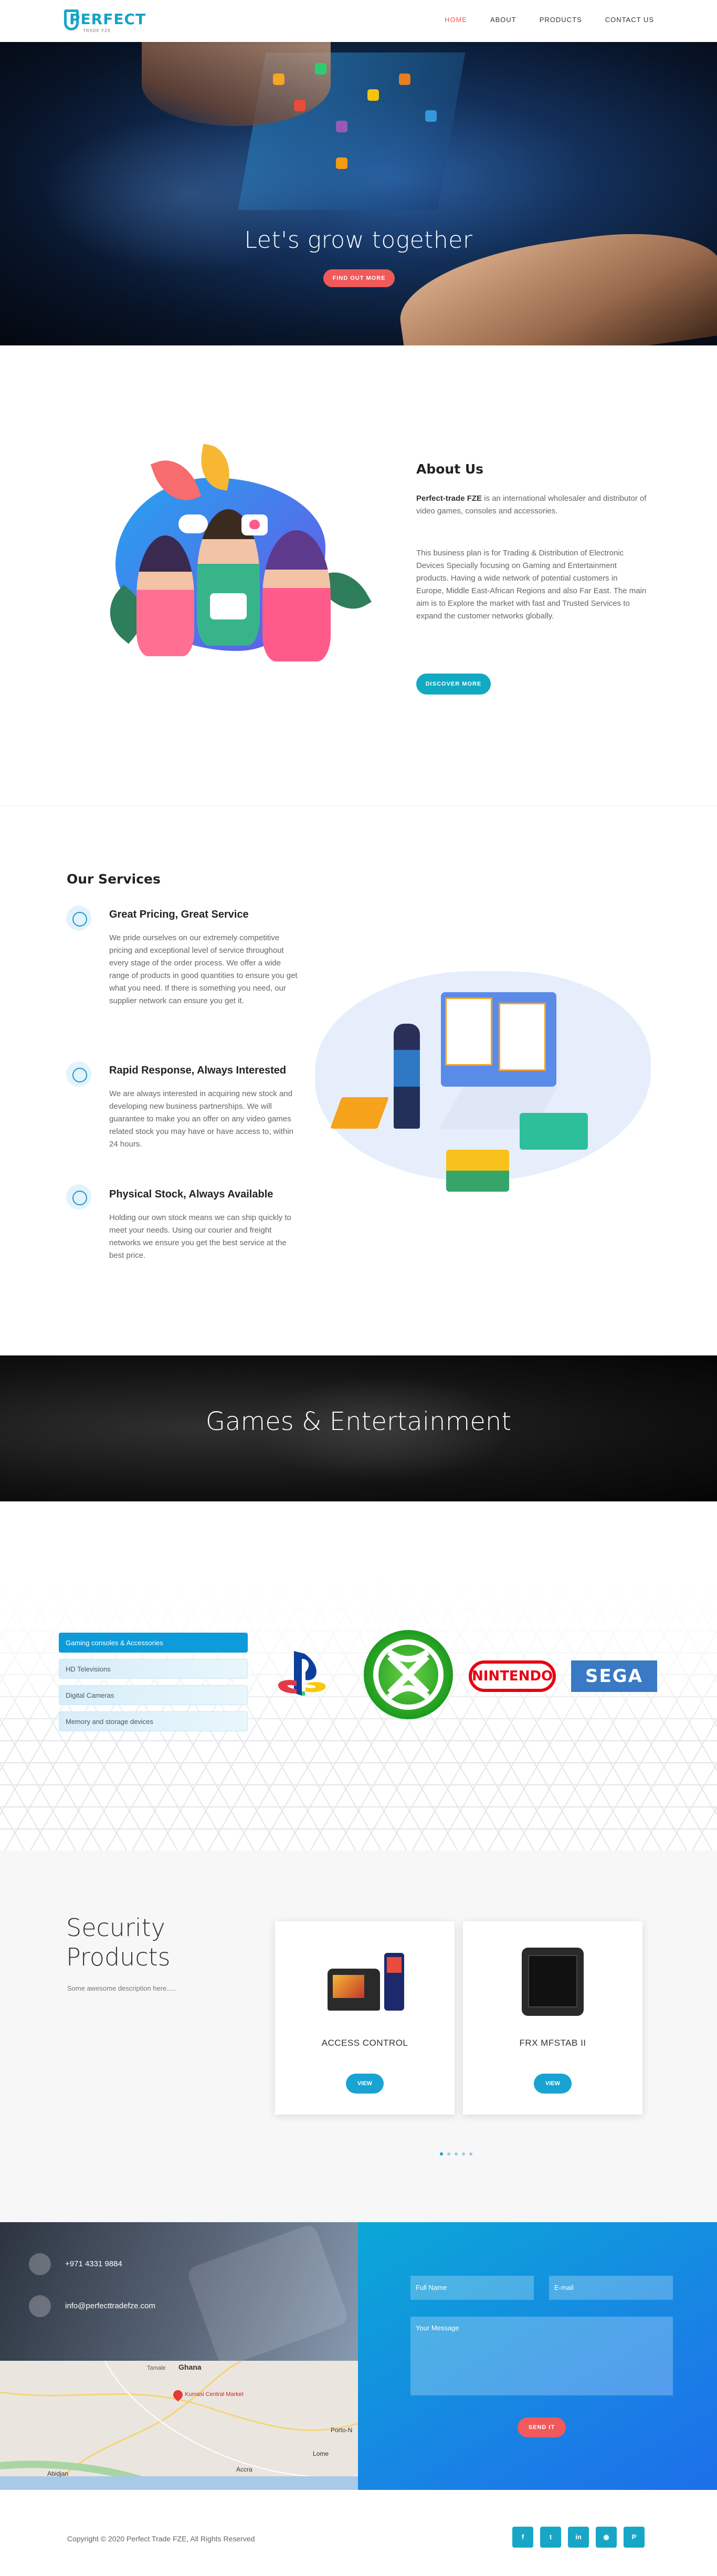  I want to click on games-title: Games & Entertainment, so click(358, 1421).